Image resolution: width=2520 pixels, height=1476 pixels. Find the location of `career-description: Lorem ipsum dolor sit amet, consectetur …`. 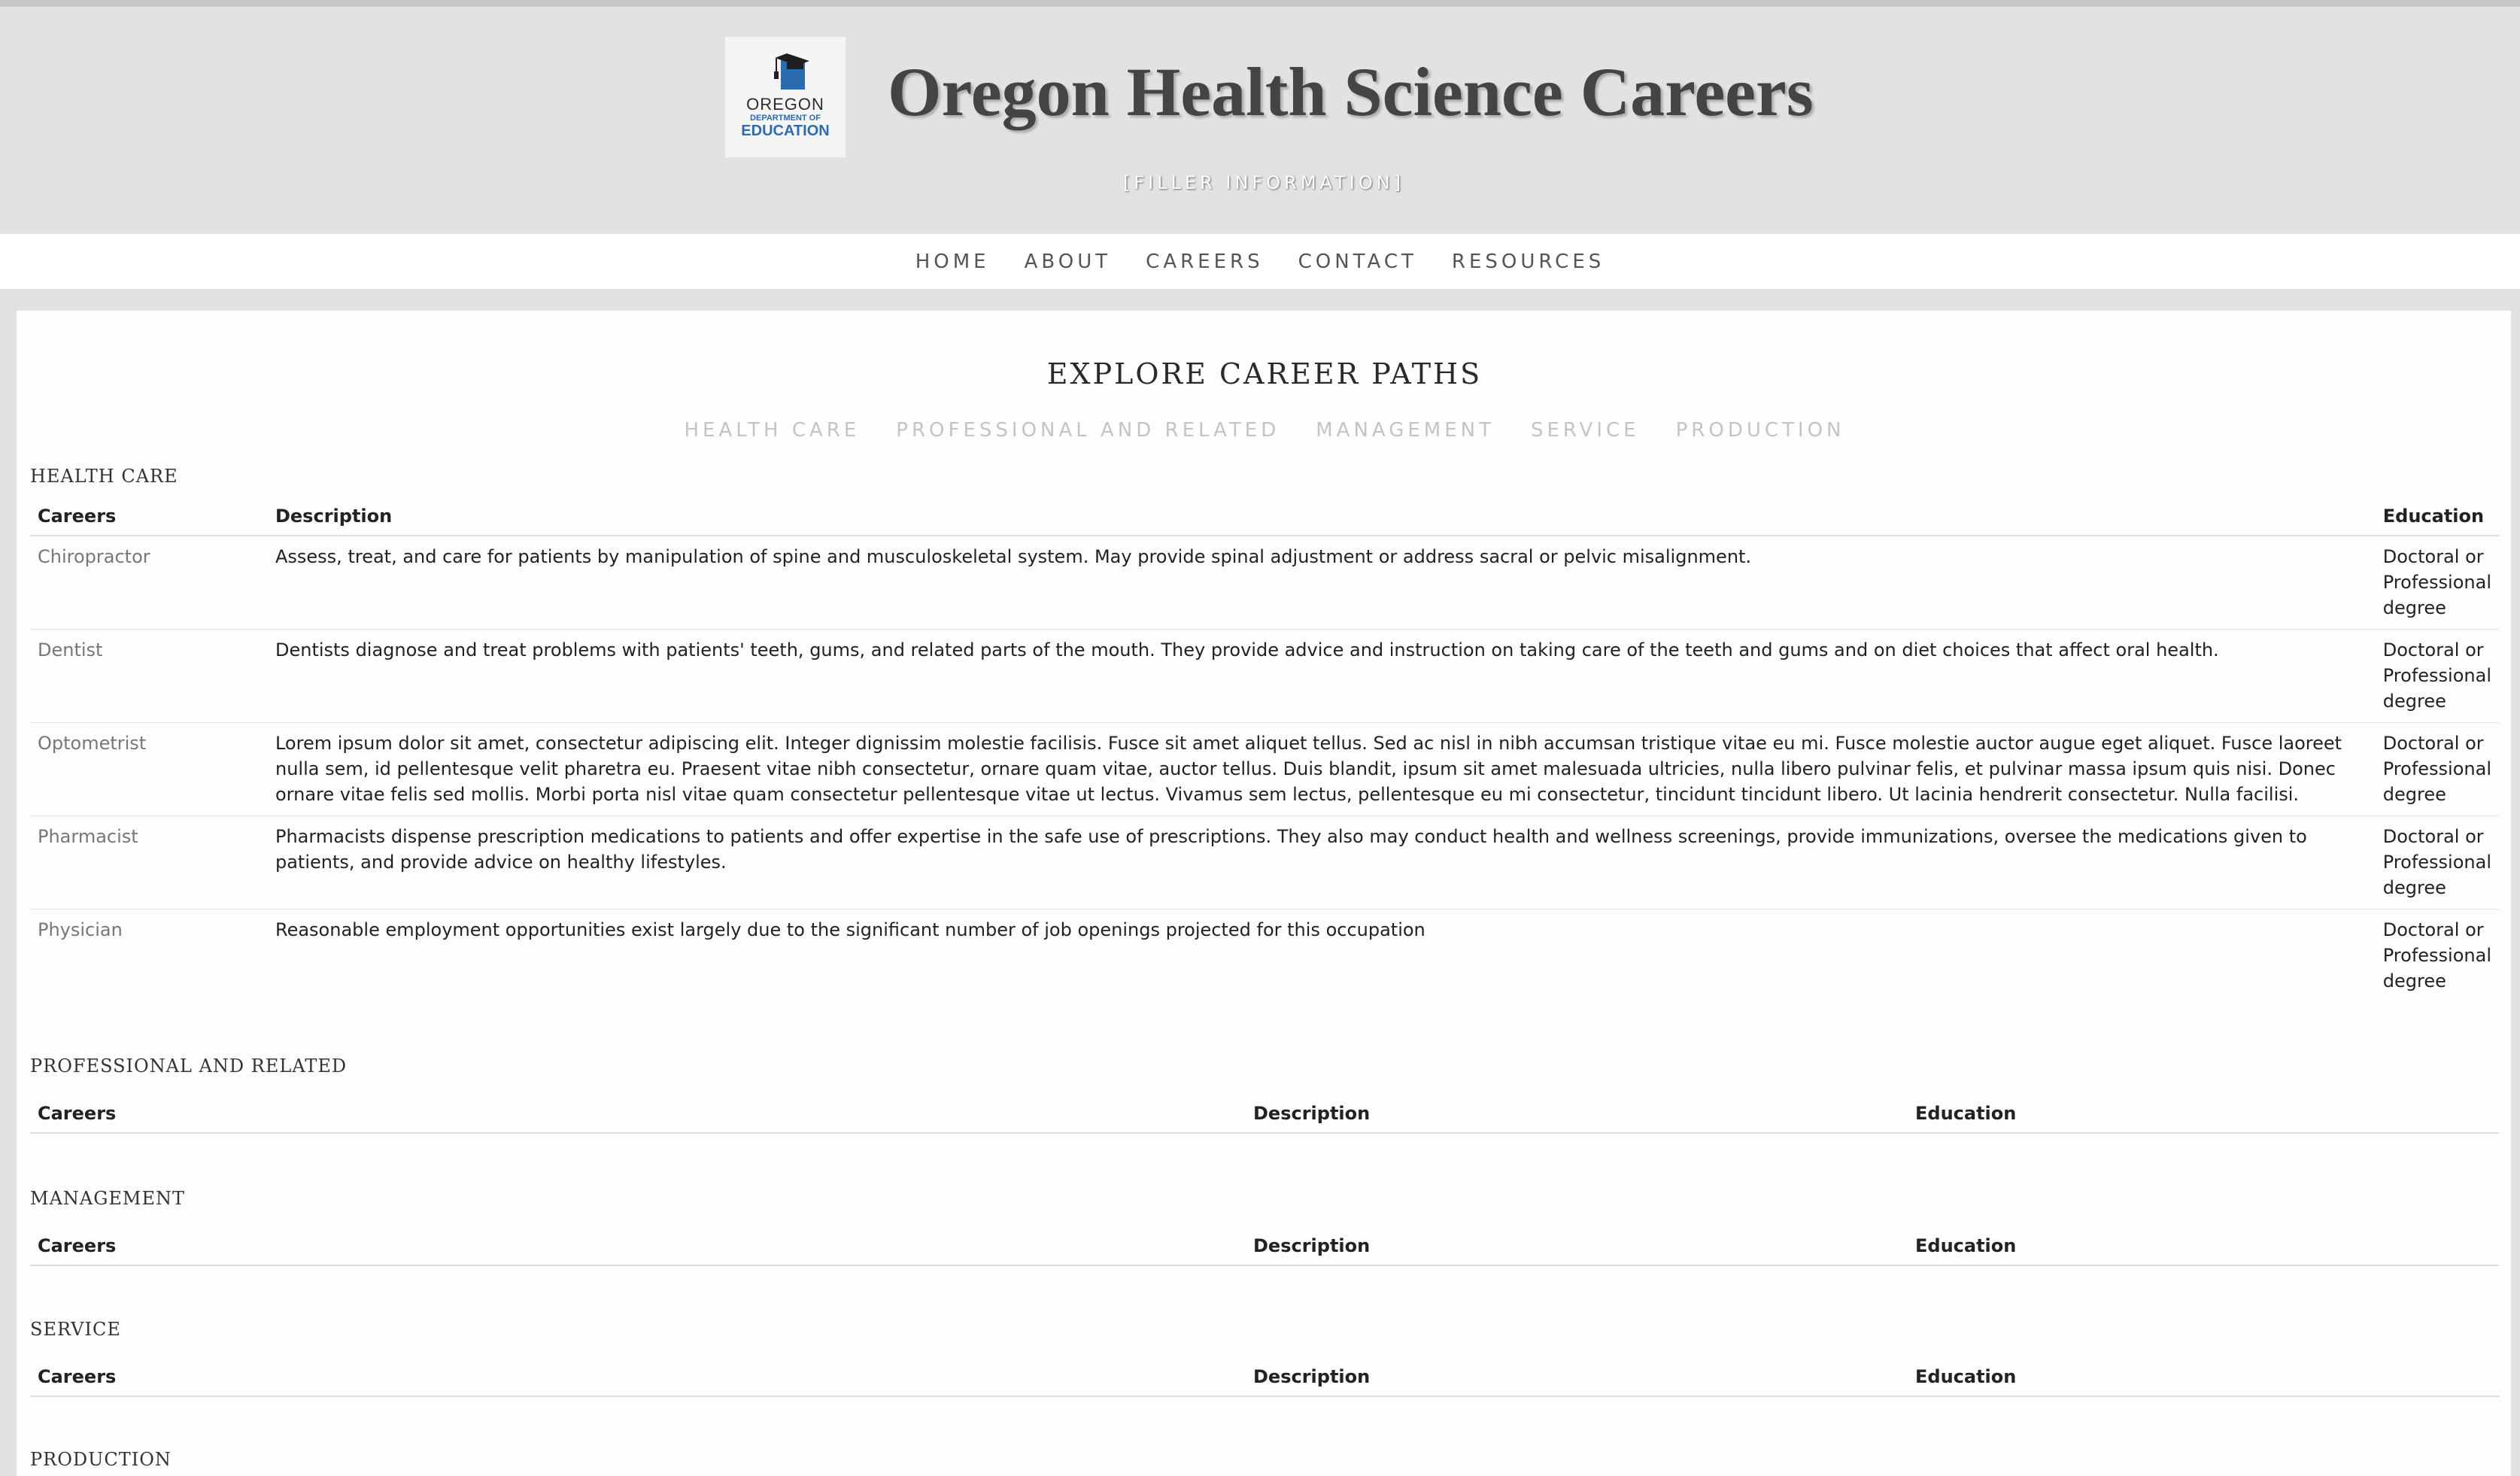

career-description: Lorem ipsum dolor sit amet, consectetur … is located at coordinates (1321, 769).